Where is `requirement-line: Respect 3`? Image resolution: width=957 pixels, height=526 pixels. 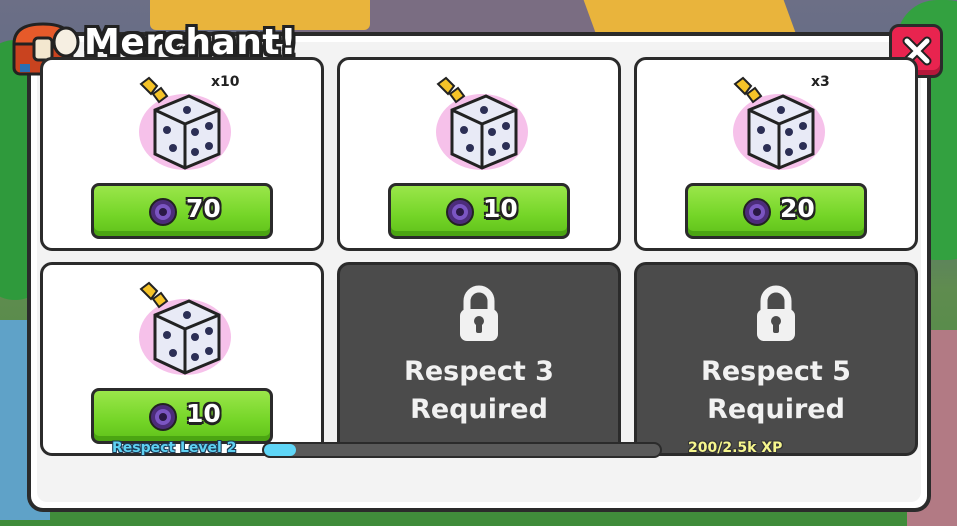
requirement-line: Respect 3 is located at coordinates (479, 371).